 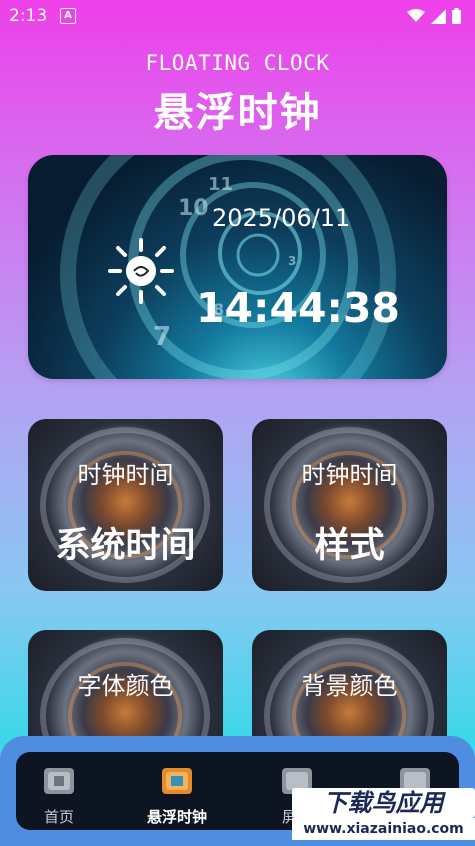 What do you see at coordinates (58, 817) in the screenshot?
I see `nav-label-home: 首页` at bounding box center [58, 817].